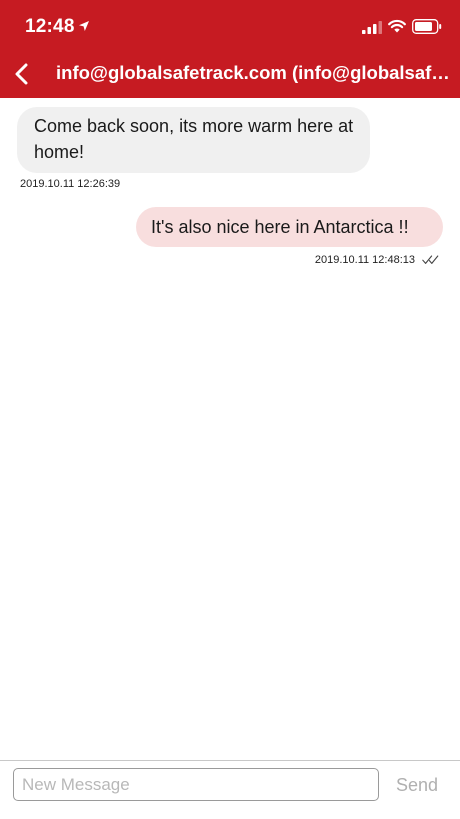  I want to click on chevron-left-icon, so click(21, 74).